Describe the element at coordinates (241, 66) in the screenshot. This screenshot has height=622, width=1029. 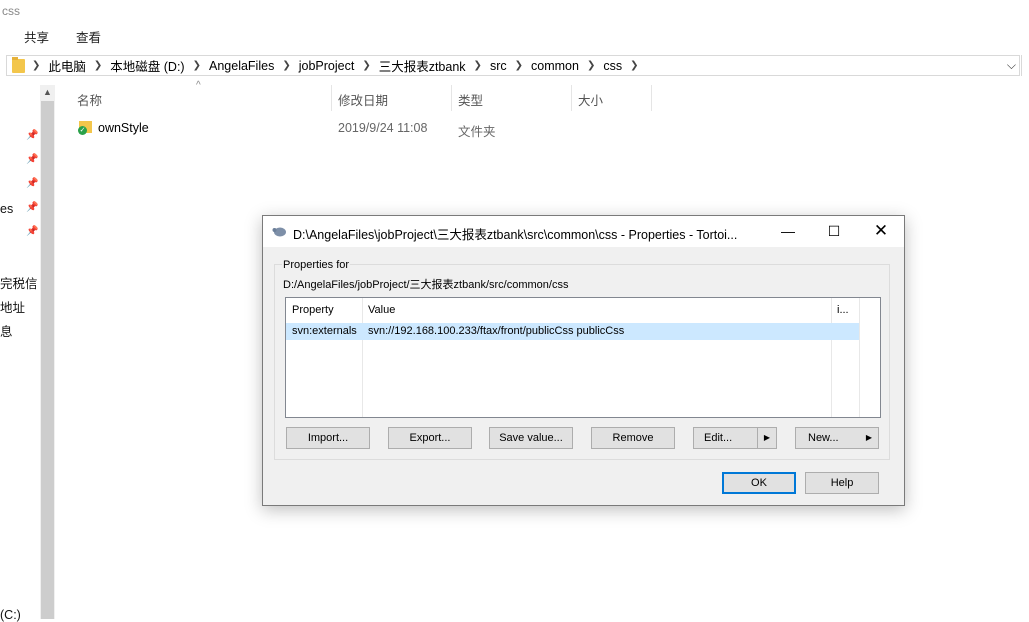
I see `crumb-angelafiles: AngelaFiles` at that location.